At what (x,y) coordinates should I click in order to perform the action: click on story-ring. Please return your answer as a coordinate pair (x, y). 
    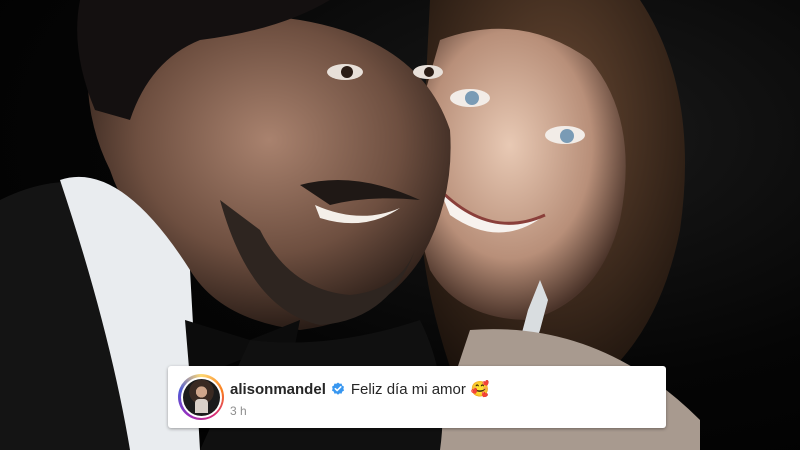
    Looking at the image, I should click on (201, 397).